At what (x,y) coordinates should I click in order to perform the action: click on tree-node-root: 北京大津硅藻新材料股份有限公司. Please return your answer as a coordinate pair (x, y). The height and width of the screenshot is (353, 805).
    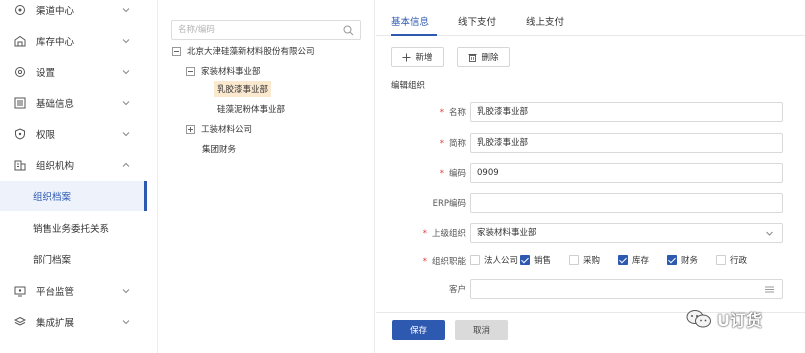
    Looking at the image, I should click on (243, 51).